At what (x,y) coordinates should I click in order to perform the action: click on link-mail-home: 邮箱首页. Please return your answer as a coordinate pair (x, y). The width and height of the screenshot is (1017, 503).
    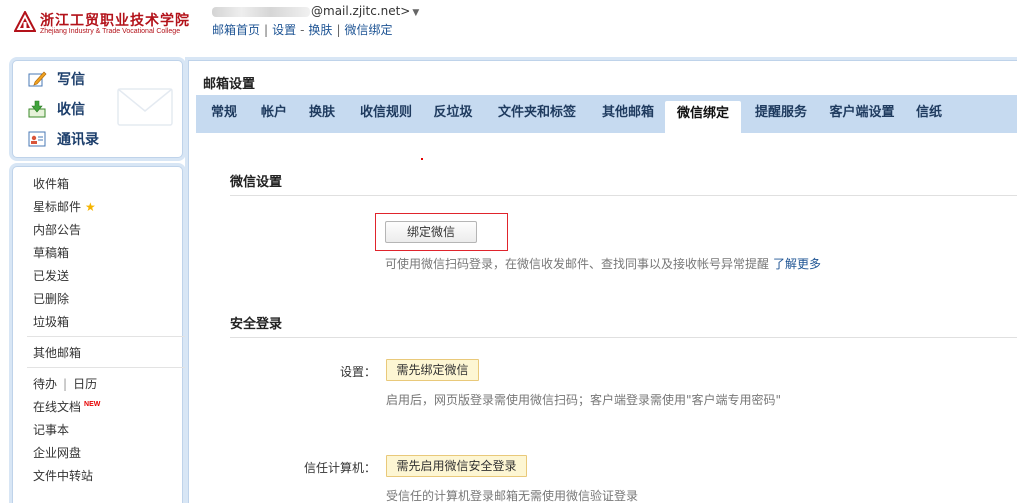
    Looking at the image, I should click on (236, 30).